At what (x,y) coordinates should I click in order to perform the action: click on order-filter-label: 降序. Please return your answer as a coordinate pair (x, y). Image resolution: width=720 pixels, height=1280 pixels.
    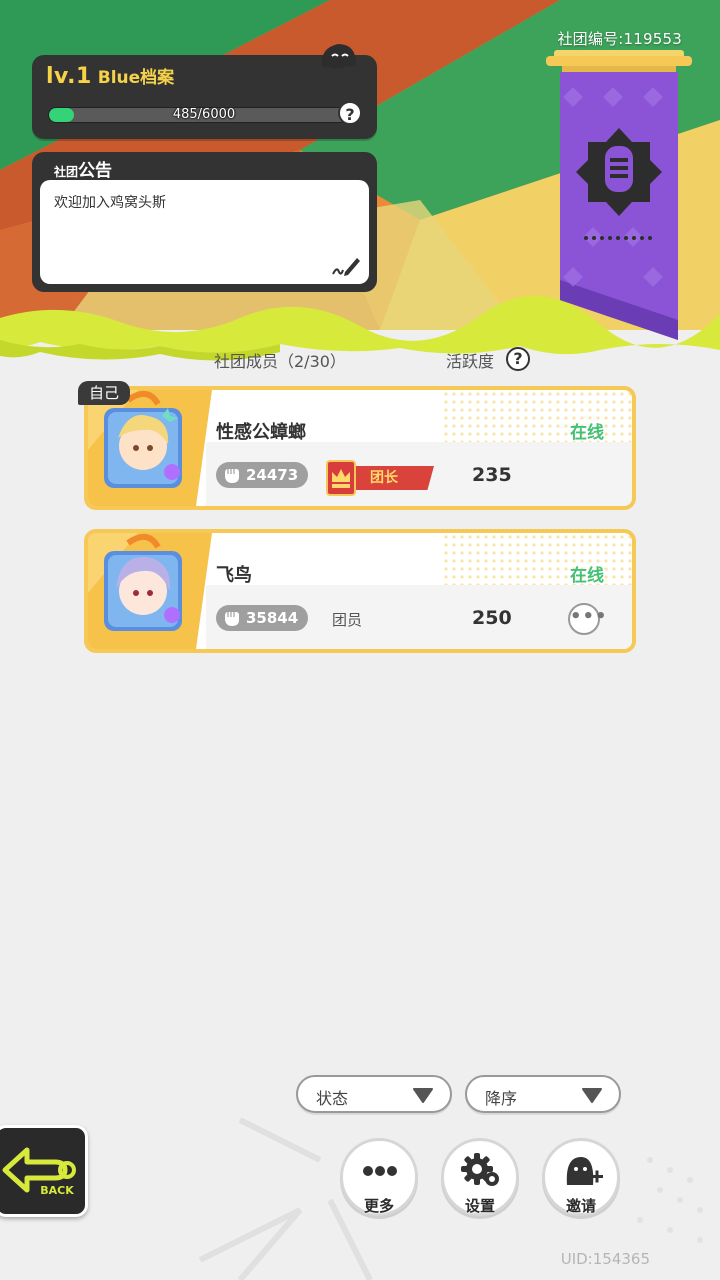
    Looking at the image, I should click on (501, 1098).